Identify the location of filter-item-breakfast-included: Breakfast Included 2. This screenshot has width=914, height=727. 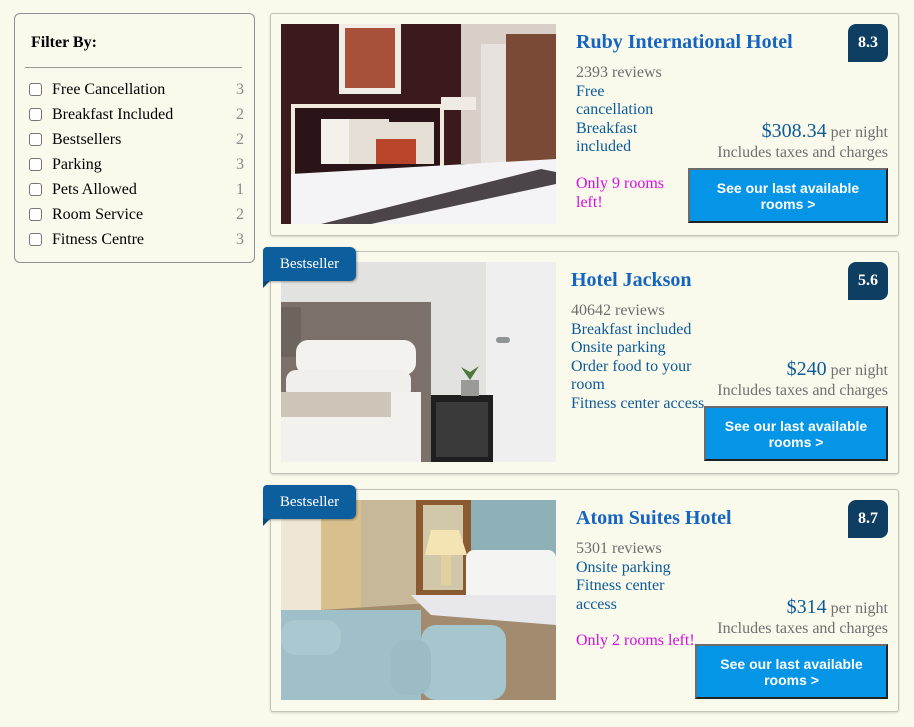
(136, 114).